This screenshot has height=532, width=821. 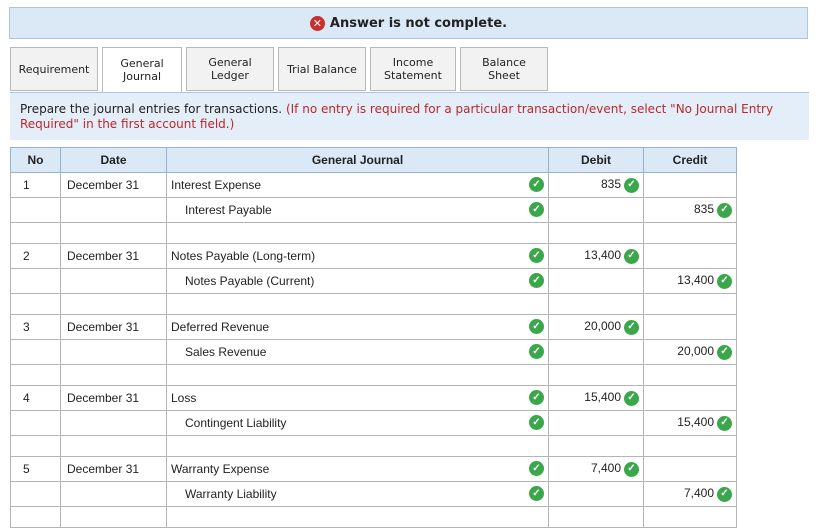 I want to click on entry-no: 1, so click(x=35, y=185).